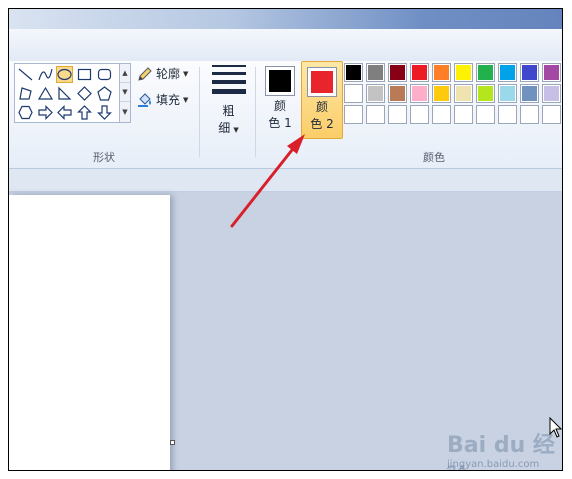 Image resolution: width=572 pixels, height=479 pixels. I want to click on right-triangle-shape-icon, so click(64, 93).